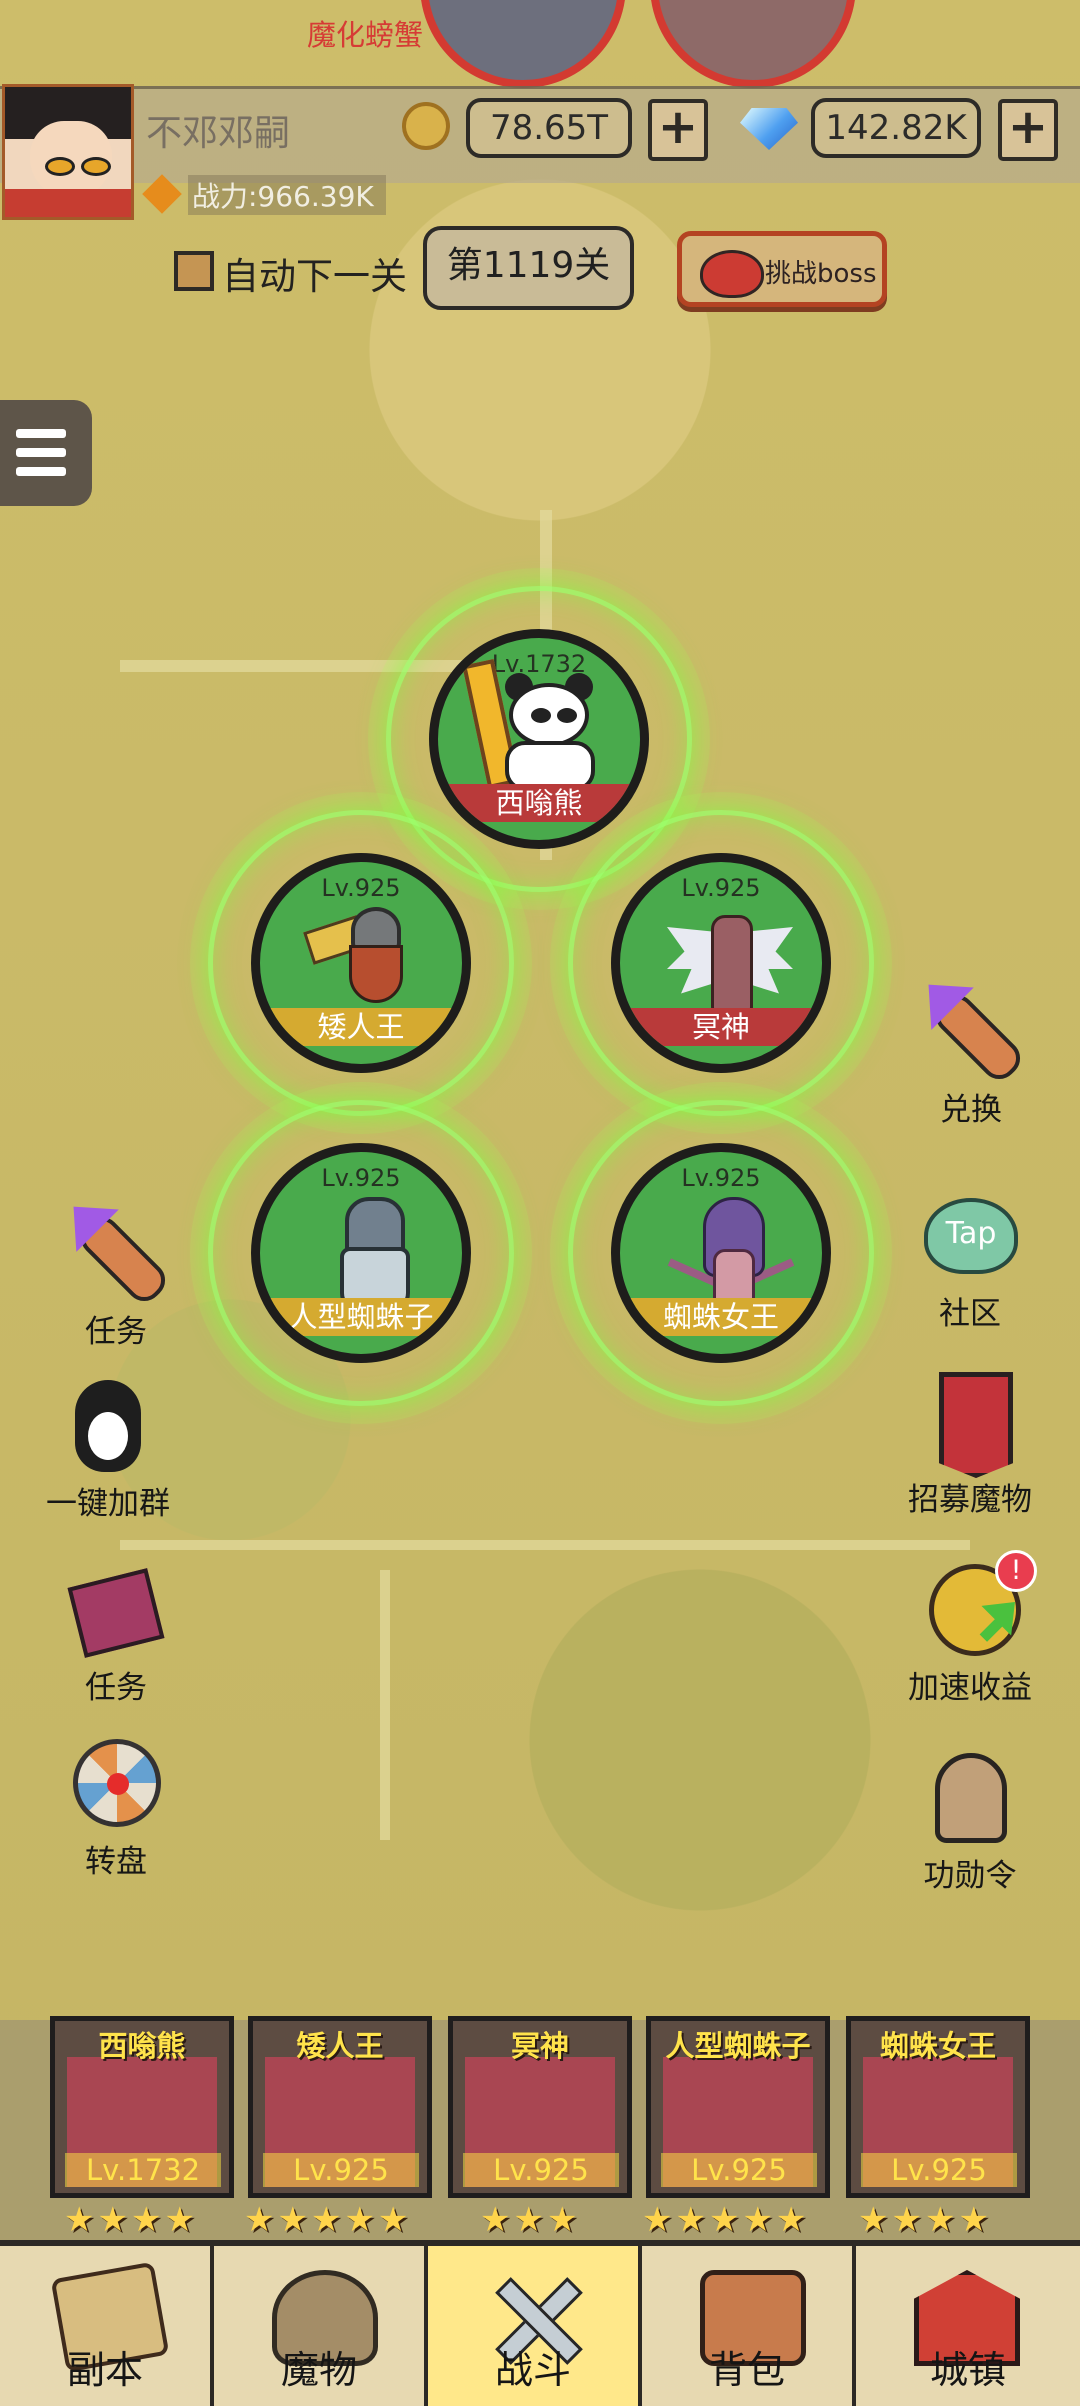  What do you see at coordinates (970, 1425) in the screenshot?
I see `banner-icon` at bounding box center [970, 1425].